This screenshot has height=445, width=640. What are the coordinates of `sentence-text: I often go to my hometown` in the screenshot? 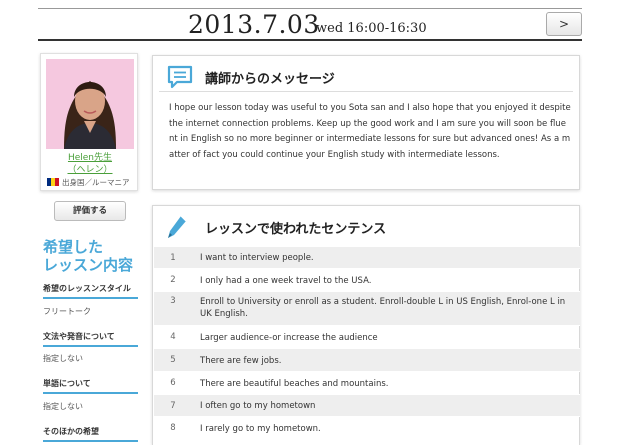 It's located at (258, 406).